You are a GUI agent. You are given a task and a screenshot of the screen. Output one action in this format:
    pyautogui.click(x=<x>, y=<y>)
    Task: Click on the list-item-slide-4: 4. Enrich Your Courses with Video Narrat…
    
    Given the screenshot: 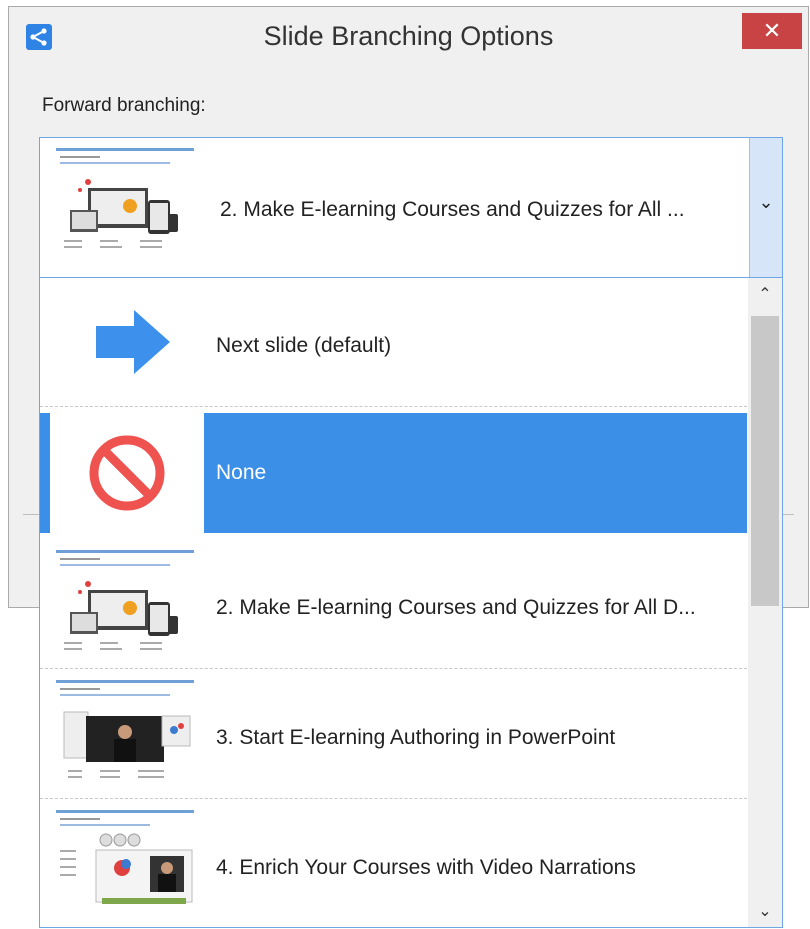 What is the action you would take?
    pyautogui.click(x=393, y=863)
    